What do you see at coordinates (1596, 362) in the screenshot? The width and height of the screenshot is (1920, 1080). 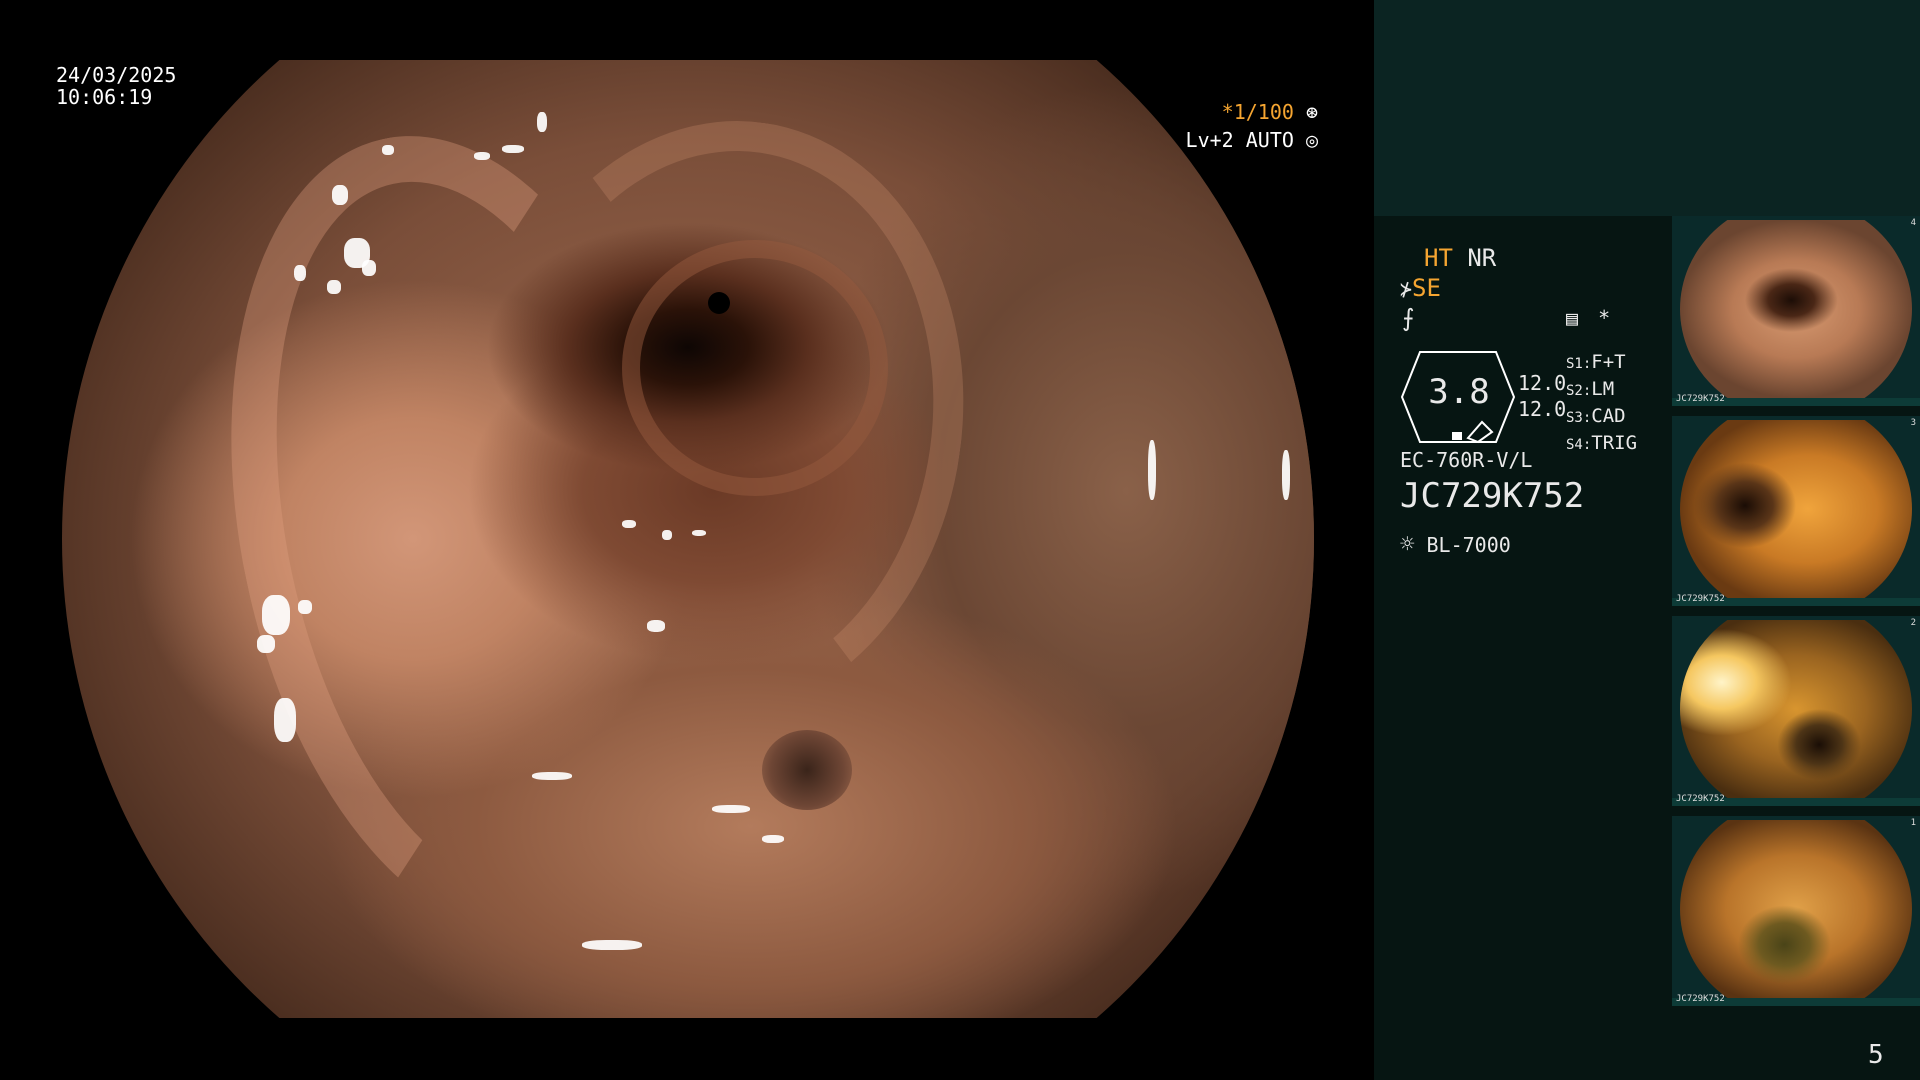 I see `switch-row: S1:F+T` at bounding box center [1596, 362].